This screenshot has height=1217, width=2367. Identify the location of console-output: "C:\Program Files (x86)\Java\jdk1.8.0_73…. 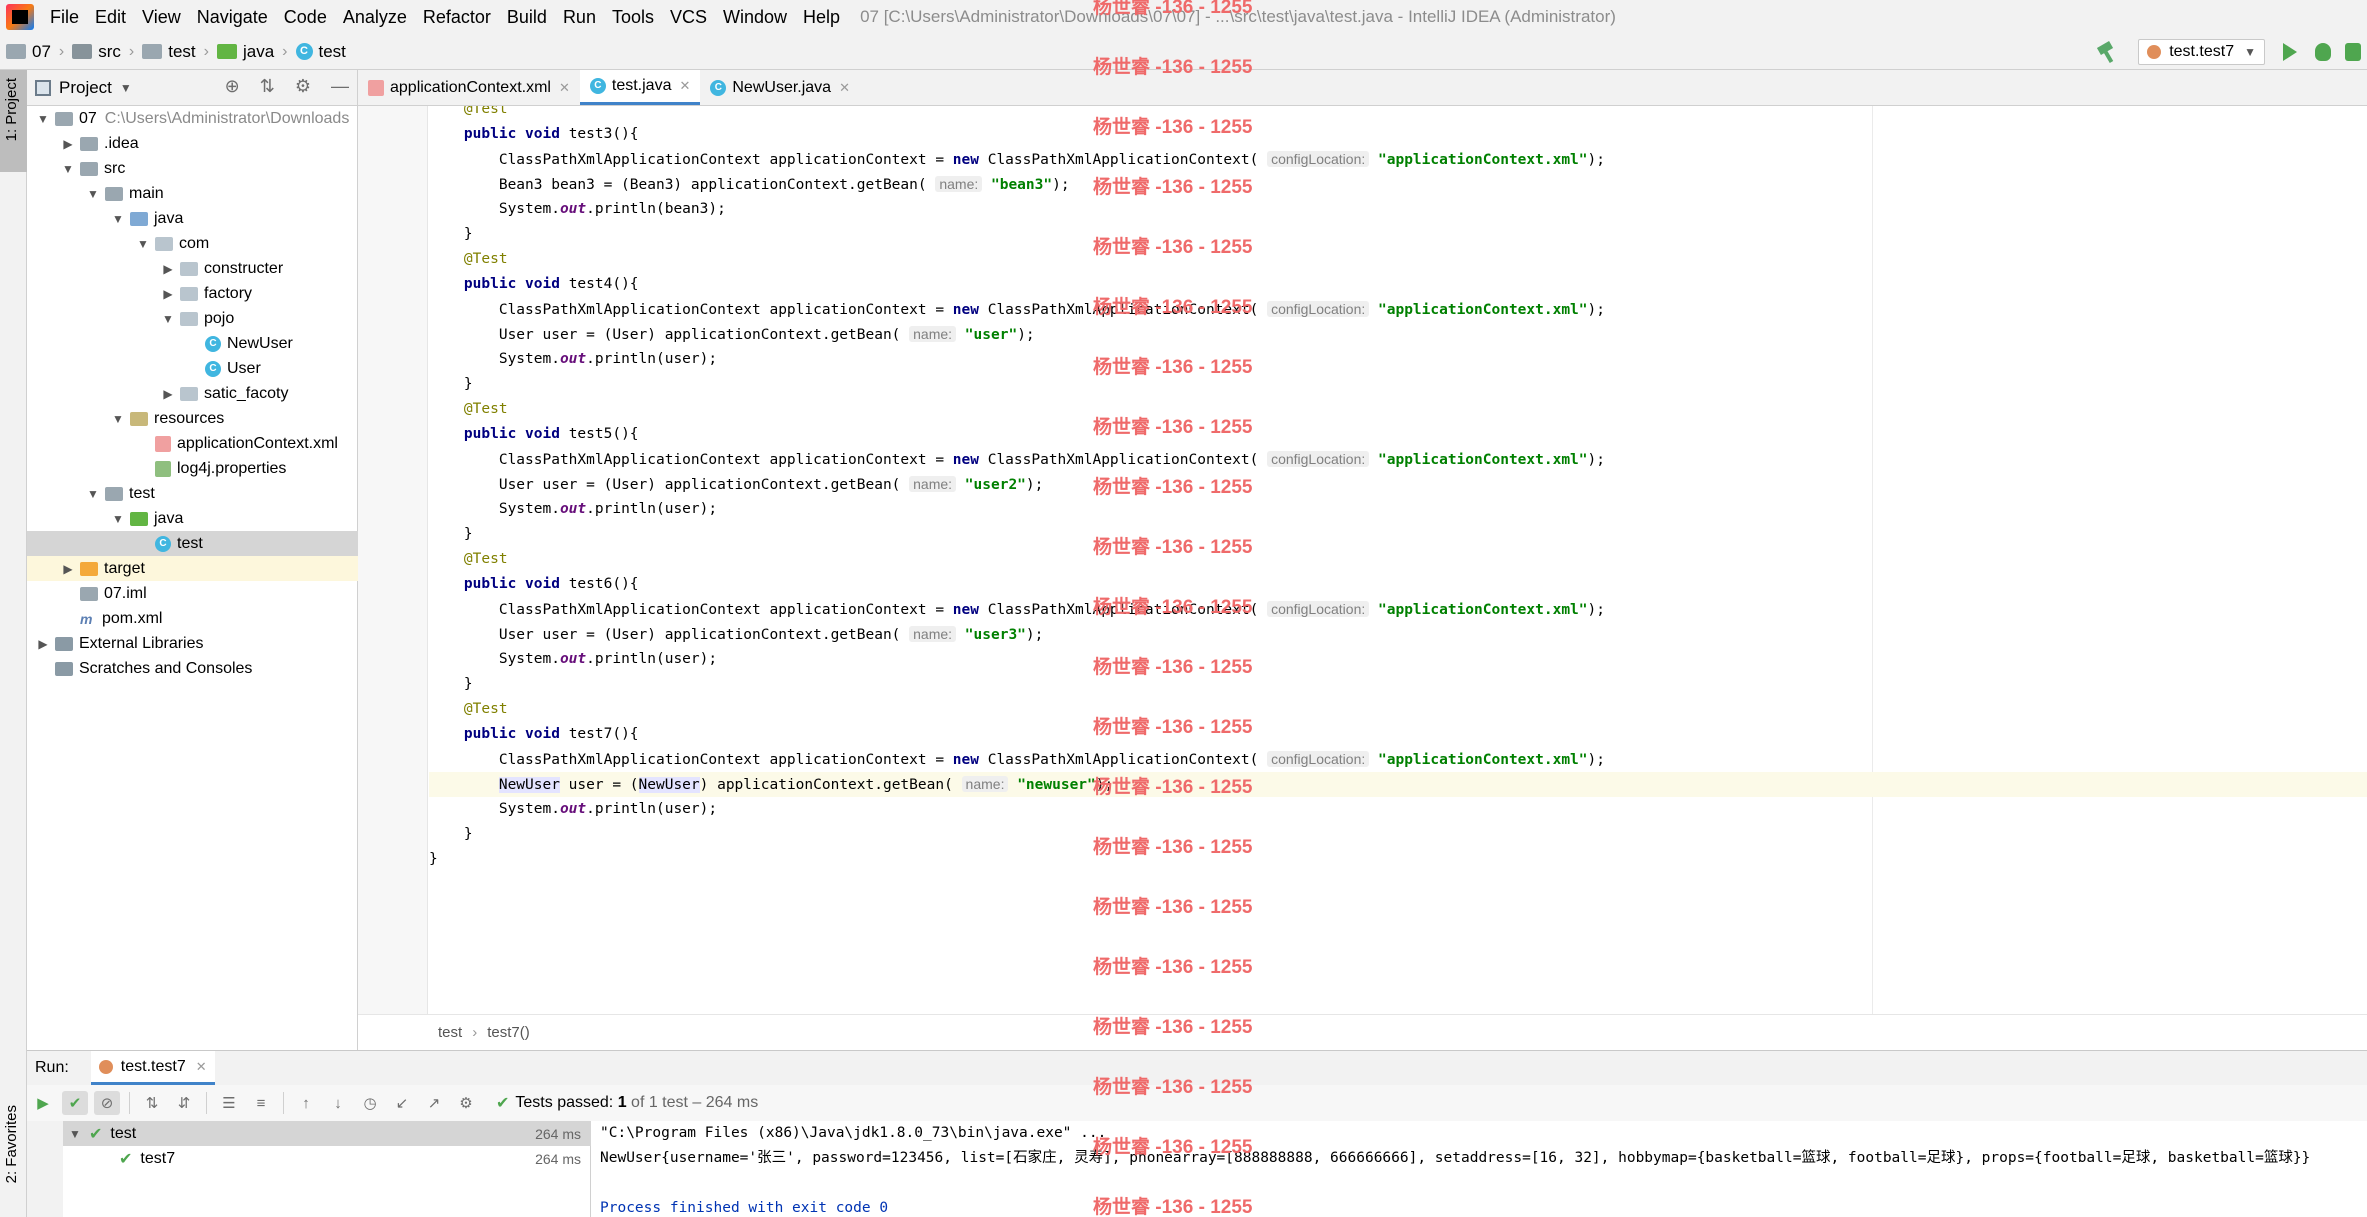
(1479, 1169).